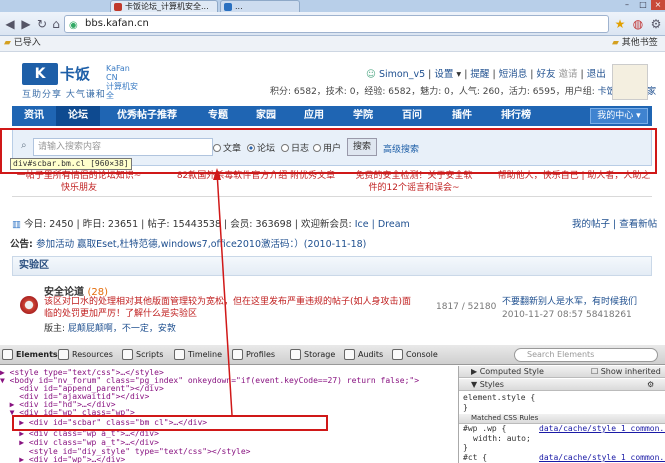 This screenshot has height=463, width=665. Describe the element at coordinates (63, 354) in the screenshot. I see `resources-icon` at that location.